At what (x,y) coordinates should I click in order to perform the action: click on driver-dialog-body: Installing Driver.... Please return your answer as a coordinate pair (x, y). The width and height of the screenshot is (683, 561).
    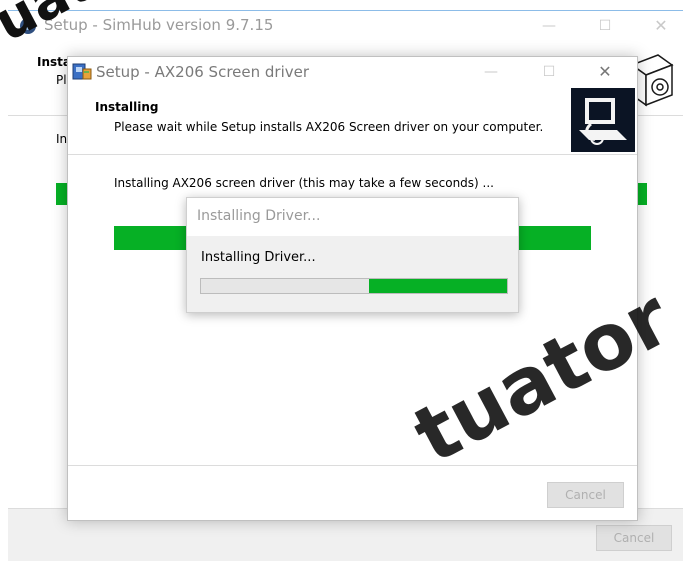
    Looking at the image, I should click on (352, 274).